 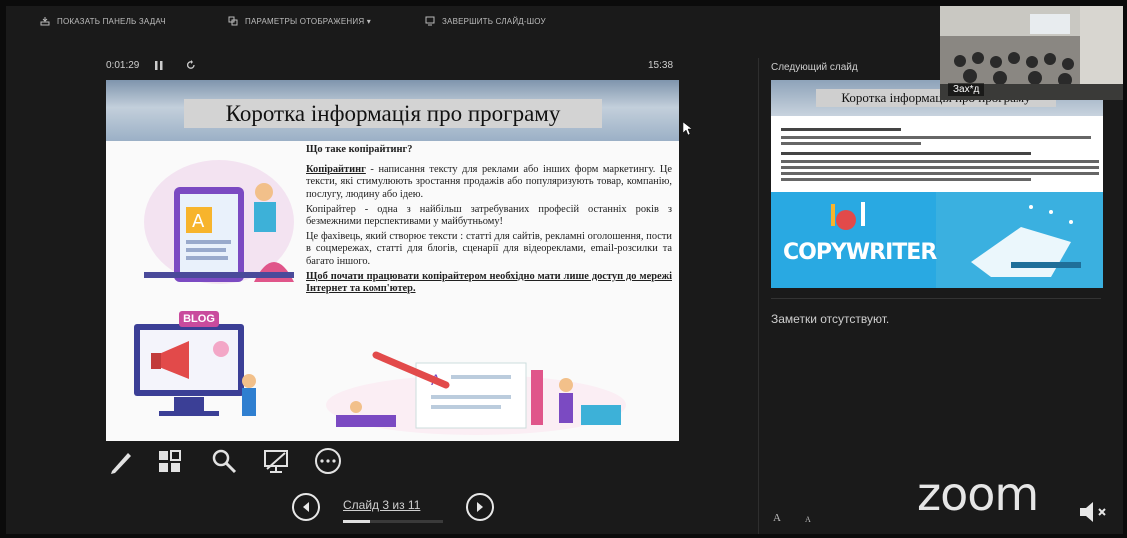 What do you see at coordinates (830, 319) in the screenshot?
I see `speaker-notes: Заметки отсутствуют.` at bounding box center [830, 319].